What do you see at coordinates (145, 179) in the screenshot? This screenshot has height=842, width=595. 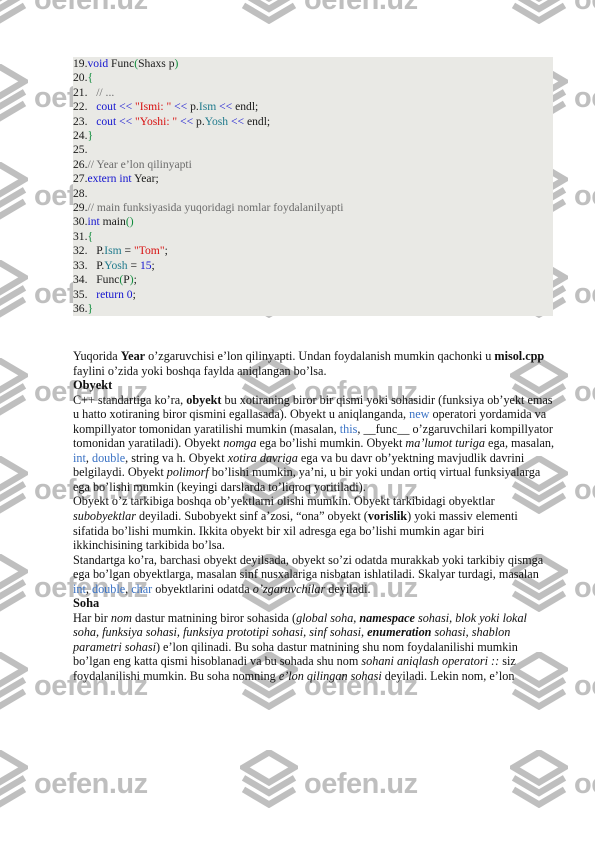 I see `code-token: Year;` at bounding box center [145, 179].